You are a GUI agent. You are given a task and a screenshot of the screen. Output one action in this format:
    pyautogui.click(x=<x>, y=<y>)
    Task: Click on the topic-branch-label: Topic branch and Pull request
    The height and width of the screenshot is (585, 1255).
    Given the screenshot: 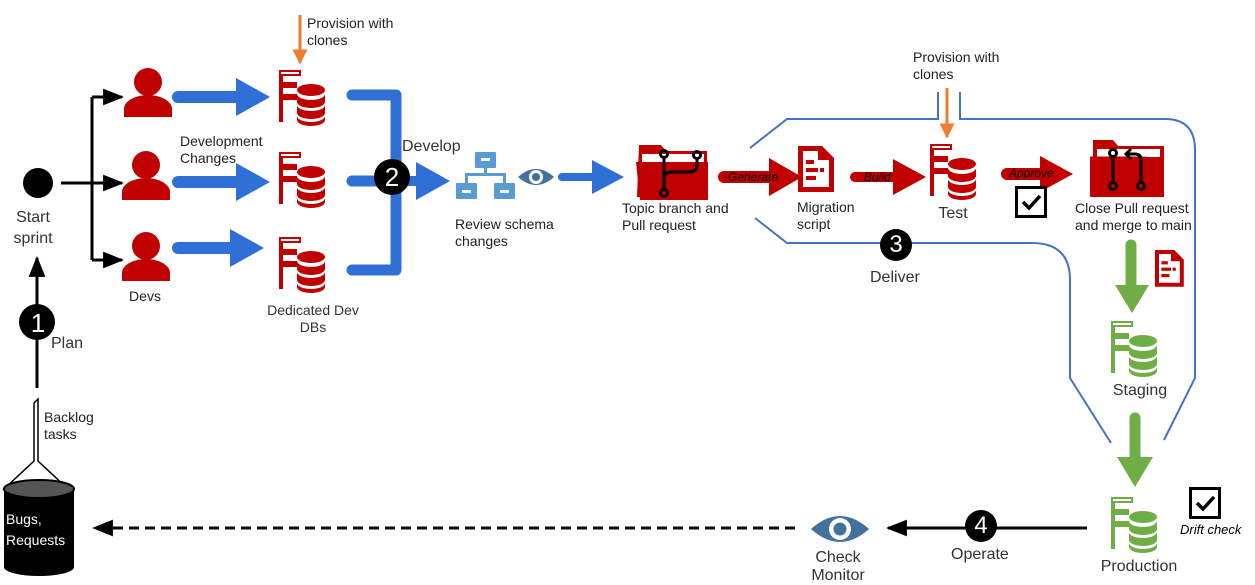 What is the action you would take?
    pyautogui.click(x=675, y=216)
    